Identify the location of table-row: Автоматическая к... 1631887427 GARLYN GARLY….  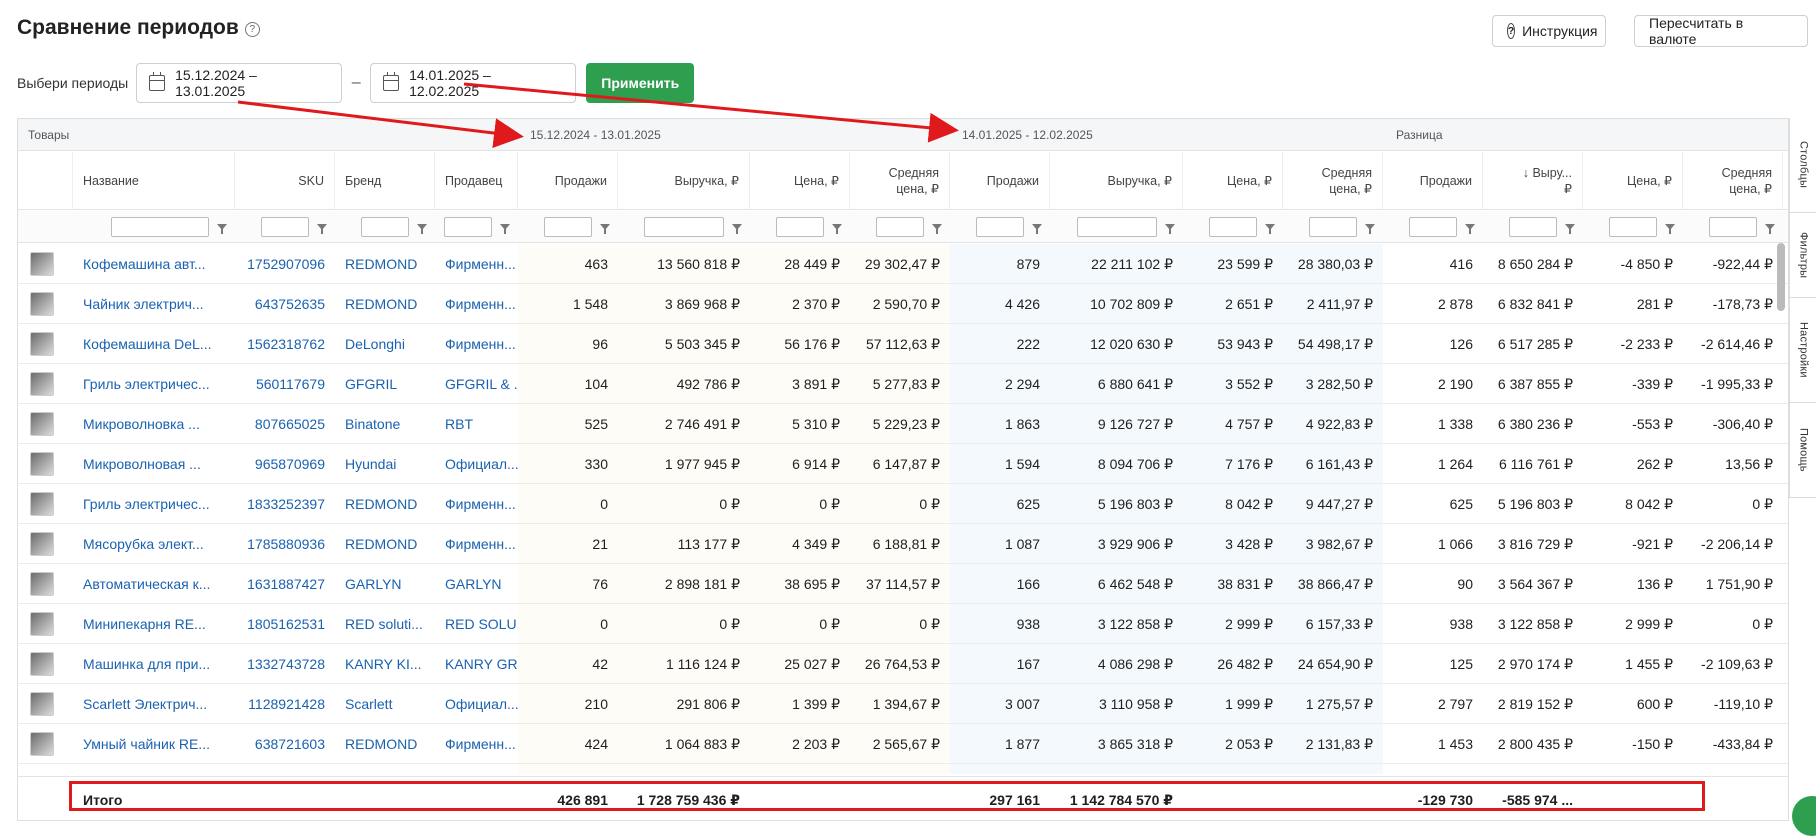
(903, 584).